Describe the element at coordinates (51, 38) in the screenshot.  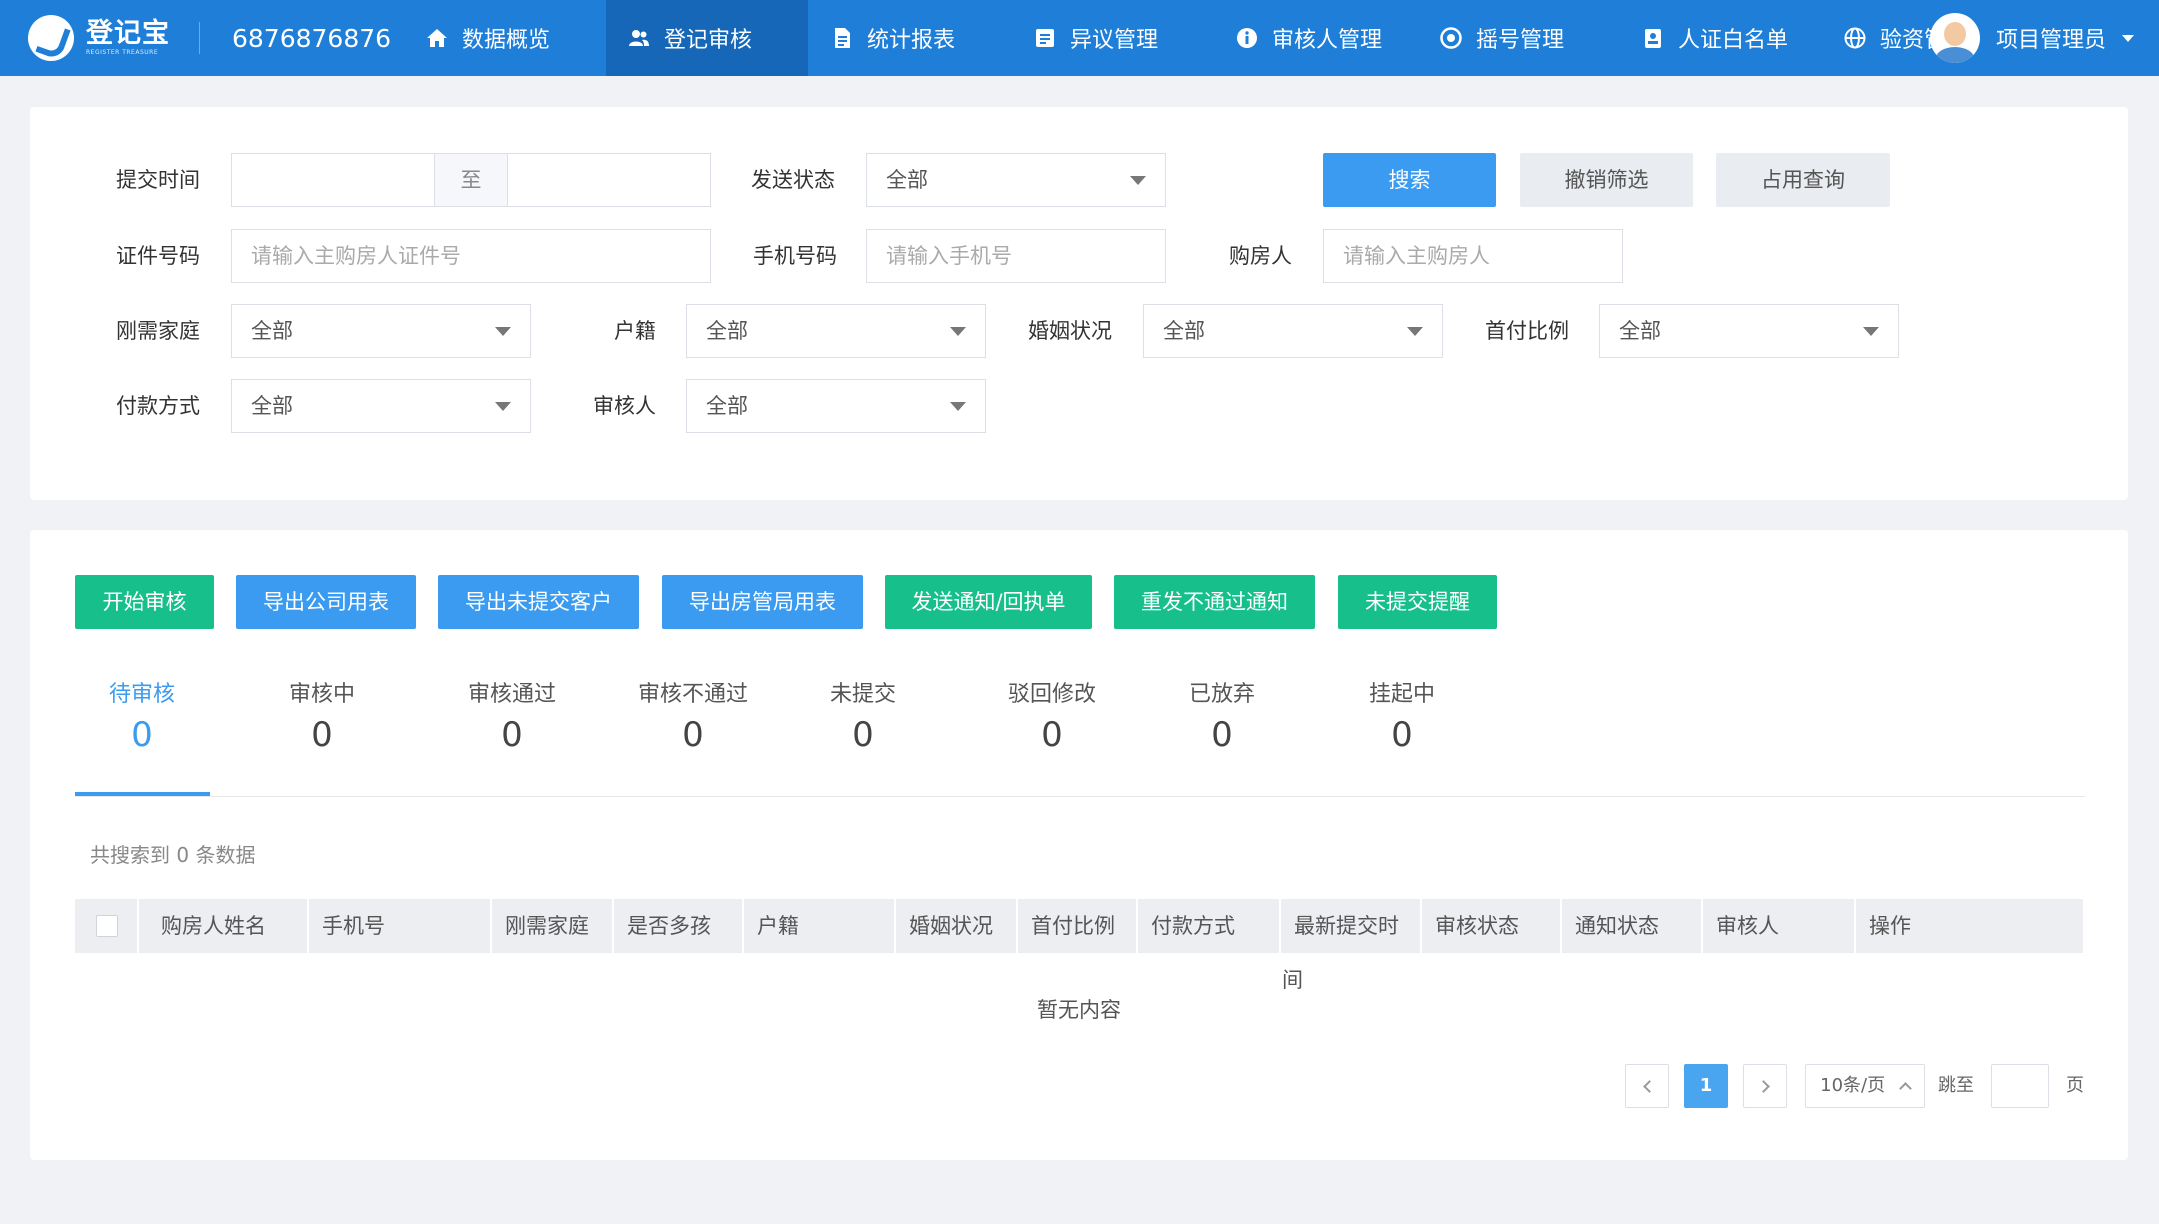
I see `logo-pen-icon` at that location.